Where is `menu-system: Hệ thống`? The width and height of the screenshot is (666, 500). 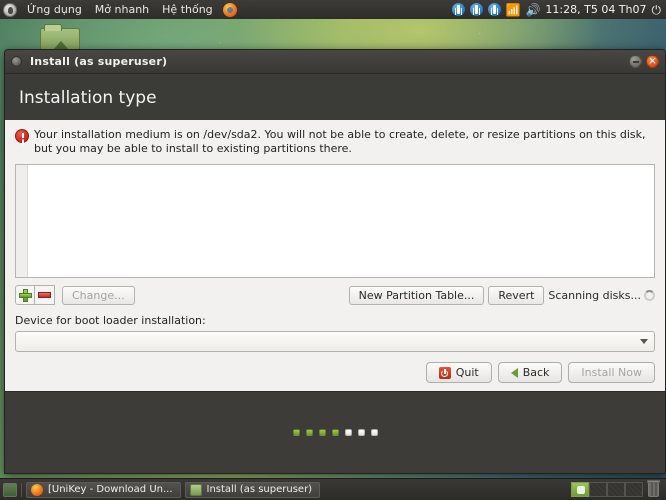 menu-system: Hệ thống is located at coordinates (187, 9).